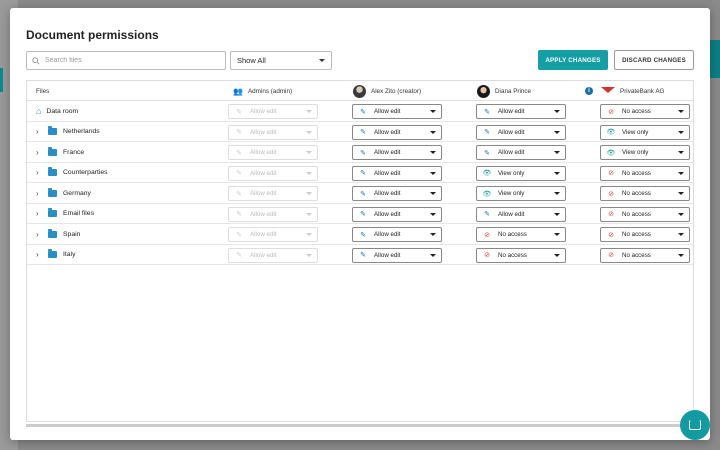 The width and height of the screenshot is (720, 450). I want to click on horizontal-scrollbar, so click(360, 425).